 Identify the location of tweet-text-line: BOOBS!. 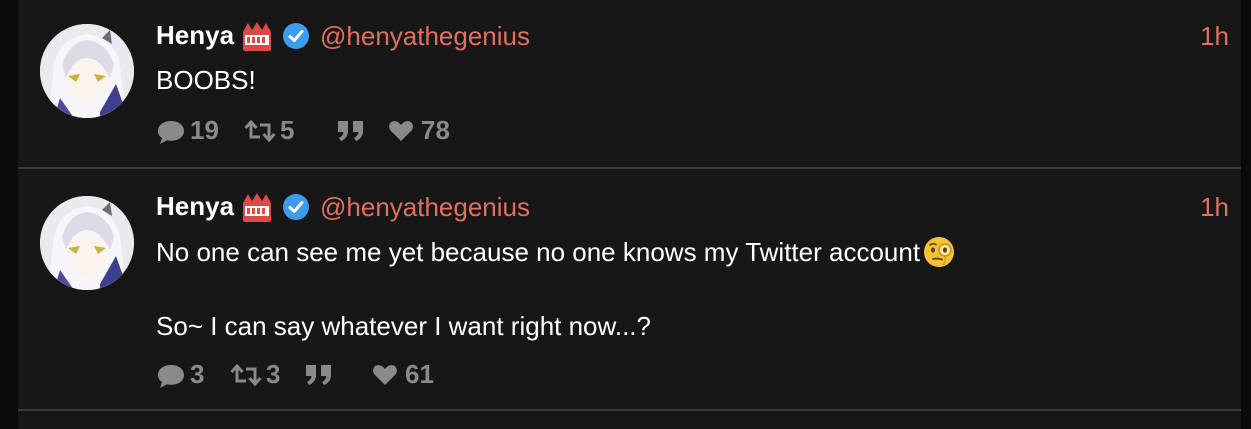
(206, 80).